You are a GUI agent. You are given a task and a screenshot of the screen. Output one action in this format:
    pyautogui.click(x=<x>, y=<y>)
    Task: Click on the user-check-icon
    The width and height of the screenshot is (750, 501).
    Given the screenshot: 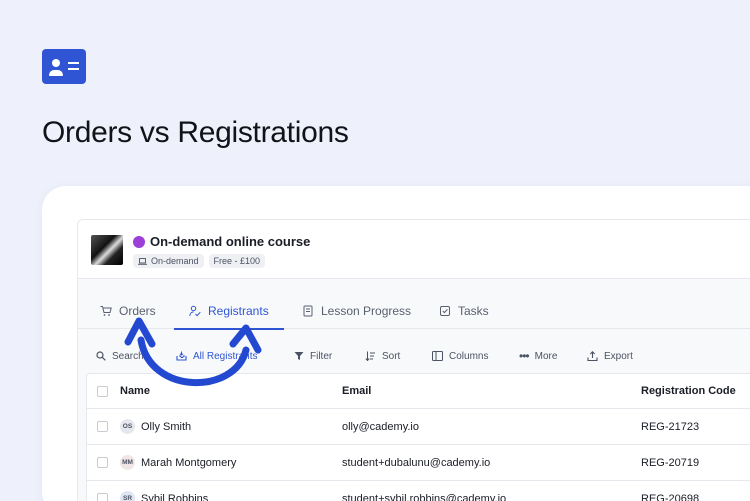 What is the action you would take?
    pyautogui.click(x=195, y=310)
    